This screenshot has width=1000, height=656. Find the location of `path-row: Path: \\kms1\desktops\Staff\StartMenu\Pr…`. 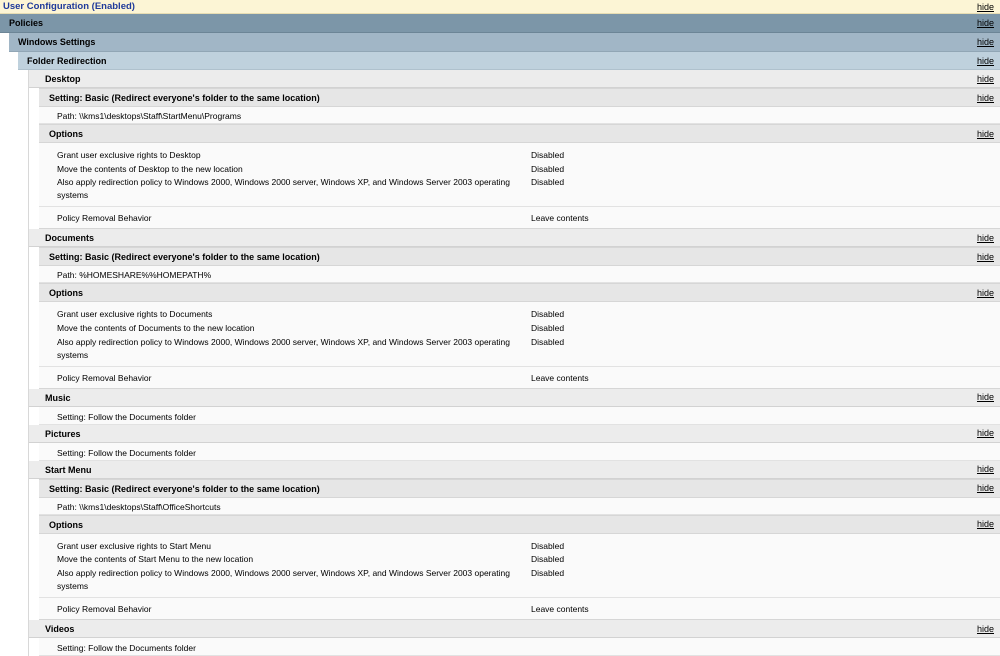

path-row: Path: \\kms1\desktops\Staff\StartMenu\Pr… is located at coordinates (519, 115).